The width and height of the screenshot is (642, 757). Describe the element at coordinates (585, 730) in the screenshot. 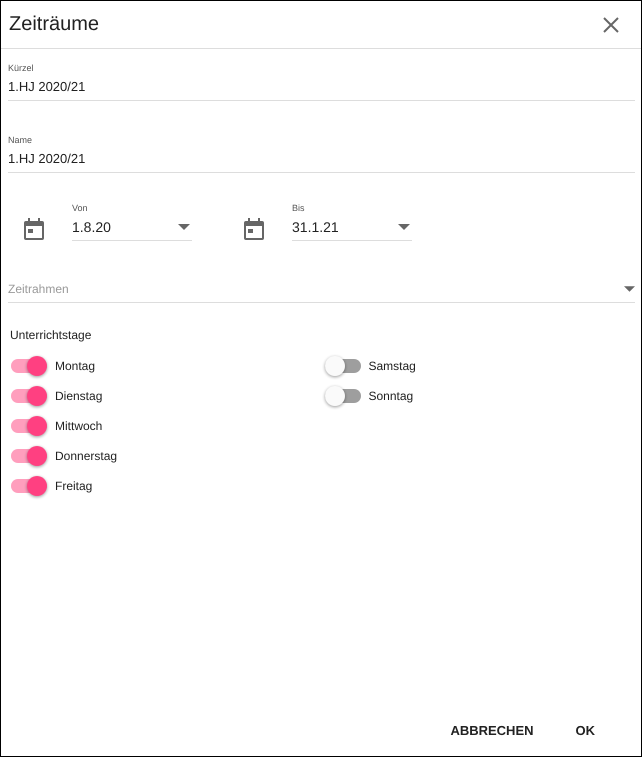

I see `dialog-button: OK` at that location.